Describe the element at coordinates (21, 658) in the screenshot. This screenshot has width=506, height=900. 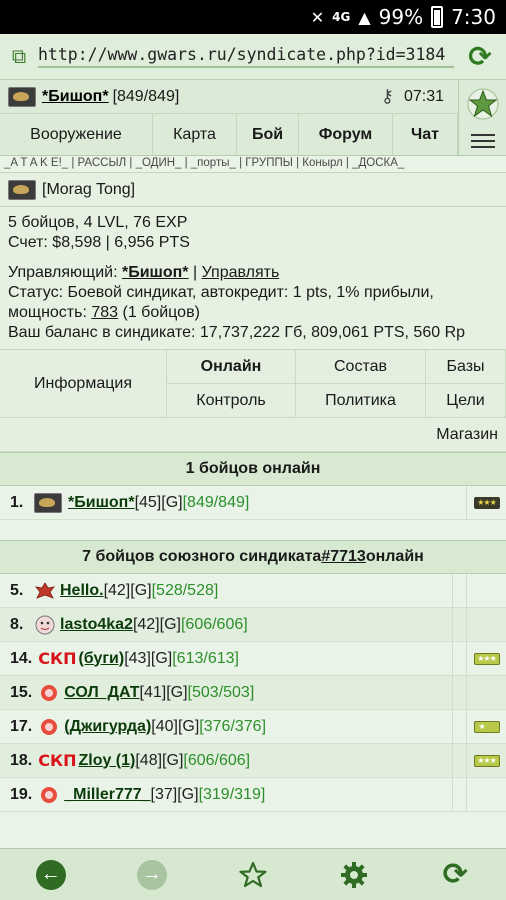
I see `member-number: 14.` at that location.